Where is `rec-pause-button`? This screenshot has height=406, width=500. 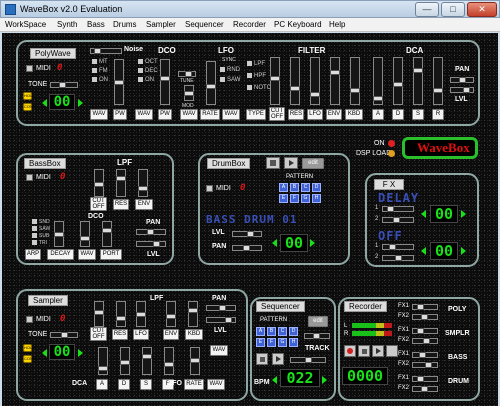 rec-pause-button is located at coordinates (392, 351).